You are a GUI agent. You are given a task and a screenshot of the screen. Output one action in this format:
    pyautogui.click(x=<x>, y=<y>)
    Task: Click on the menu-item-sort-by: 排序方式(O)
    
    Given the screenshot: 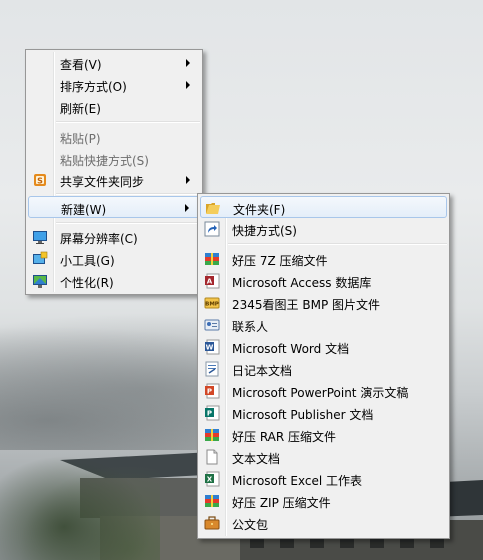 What is the action you would take?
    pyautogui.click(x=114, y=85)
    